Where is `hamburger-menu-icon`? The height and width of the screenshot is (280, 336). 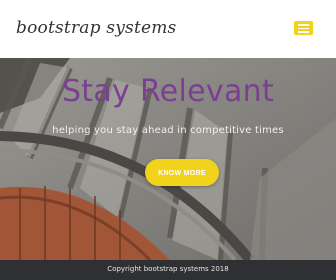
hamburger-menu-icon is located at coordinates (303, 28).